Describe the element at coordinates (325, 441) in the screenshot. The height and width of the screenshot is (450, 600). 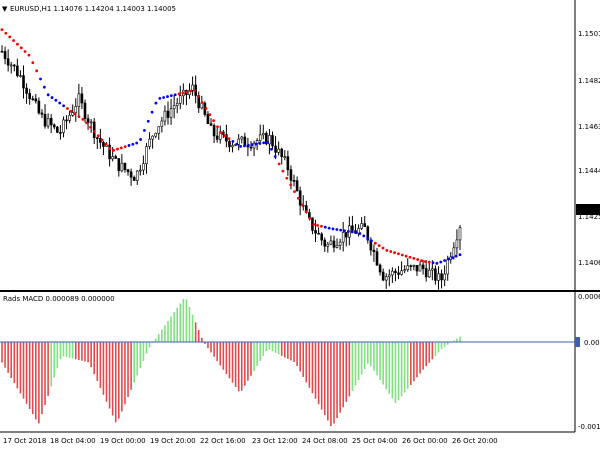
I see `time-label: 24 Oct 08:00` at that location.